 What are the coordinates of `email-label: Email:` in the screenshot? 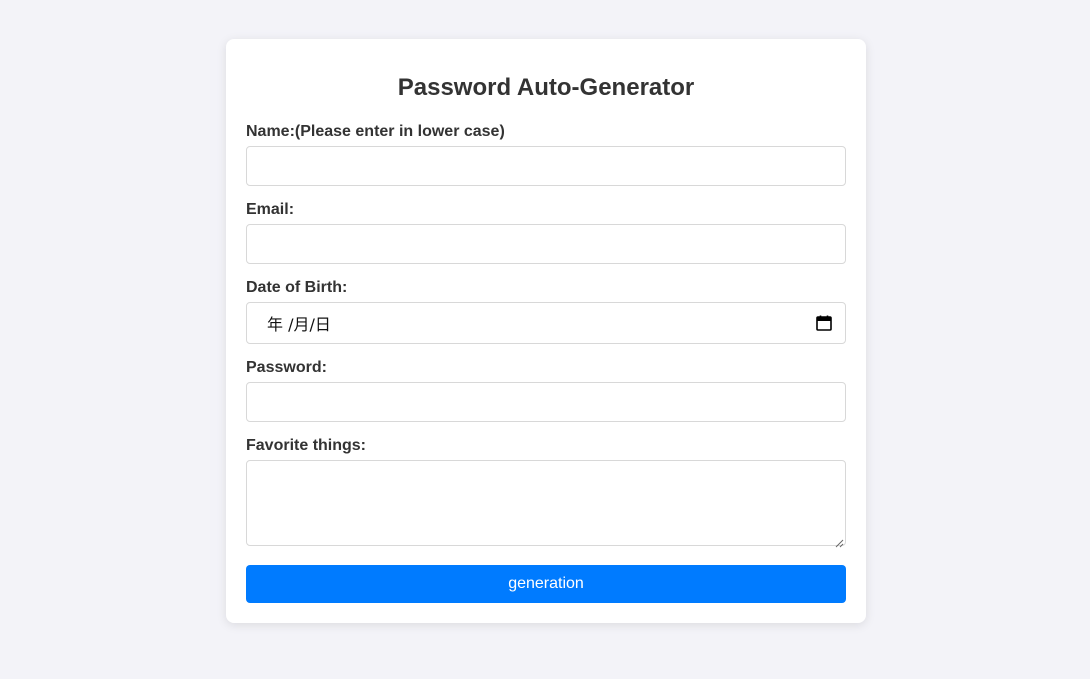 It's located at (270, 209).